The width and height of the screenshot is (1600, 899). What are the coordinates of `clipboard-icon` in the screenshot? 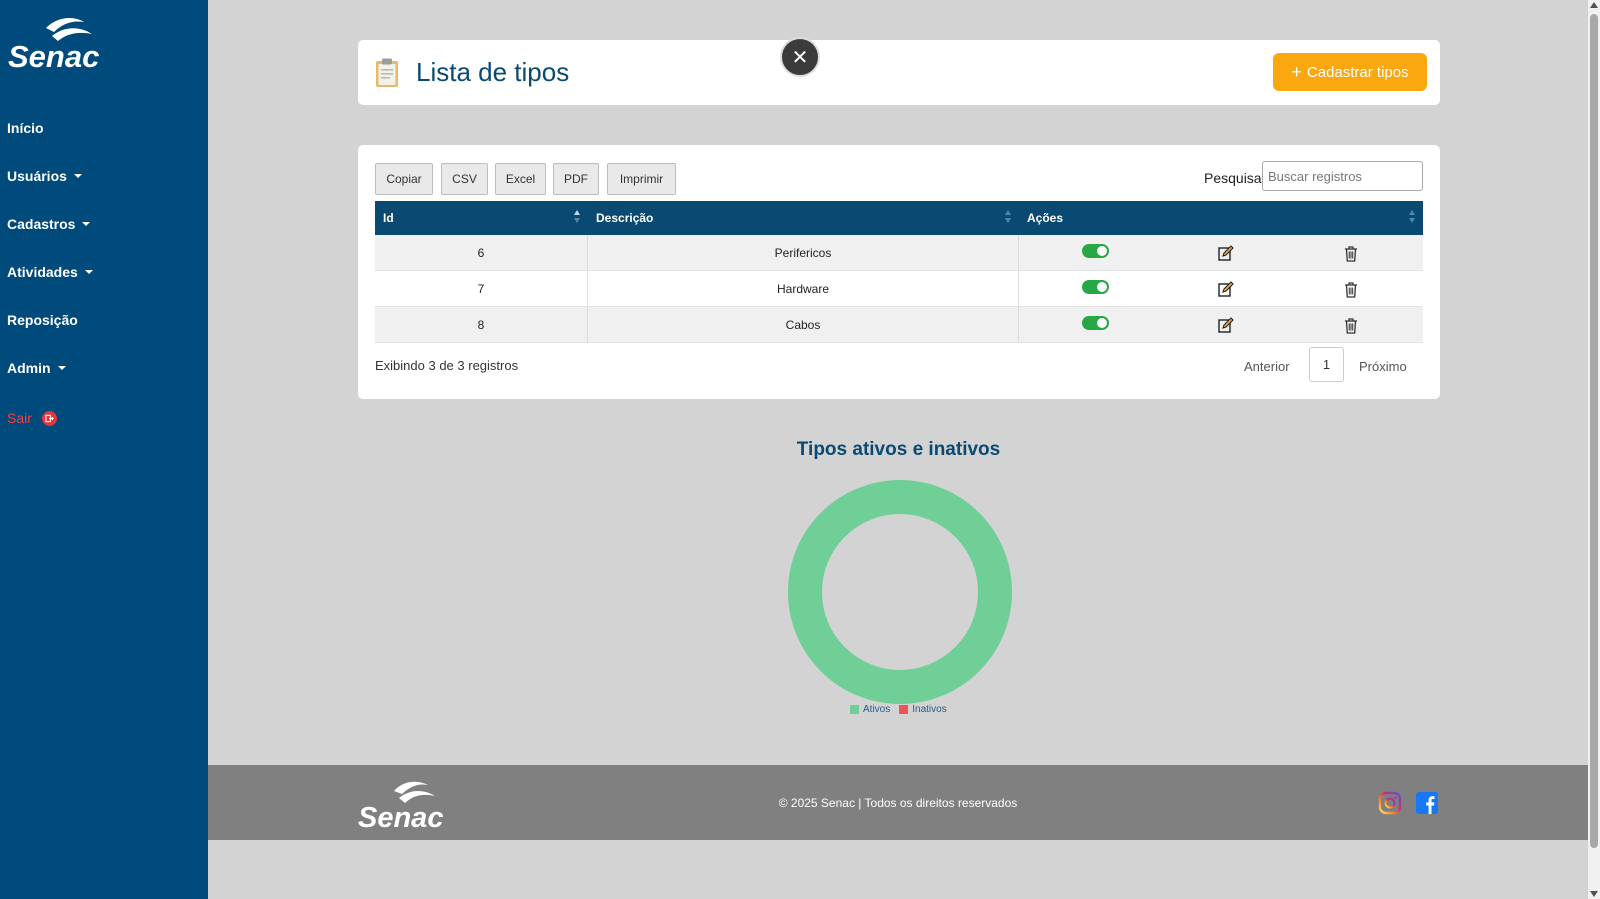 It's located at (387, 72).